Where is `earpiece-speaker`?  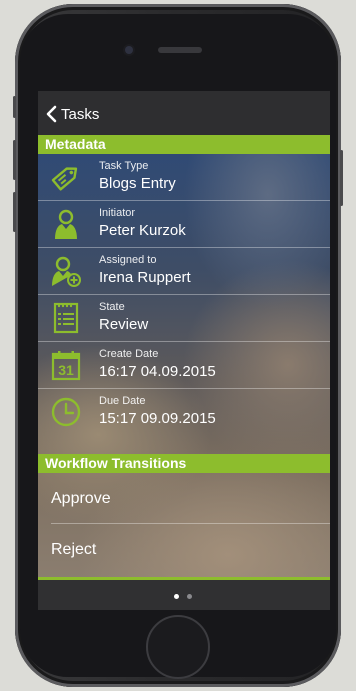 earpiece-speaker is located at coordinates (180, 50).